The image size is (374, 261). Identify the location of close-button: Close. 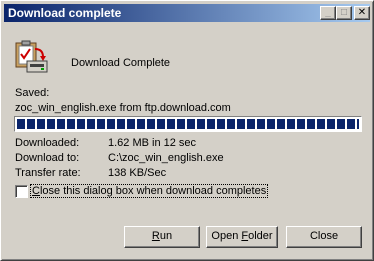
(324, 237).